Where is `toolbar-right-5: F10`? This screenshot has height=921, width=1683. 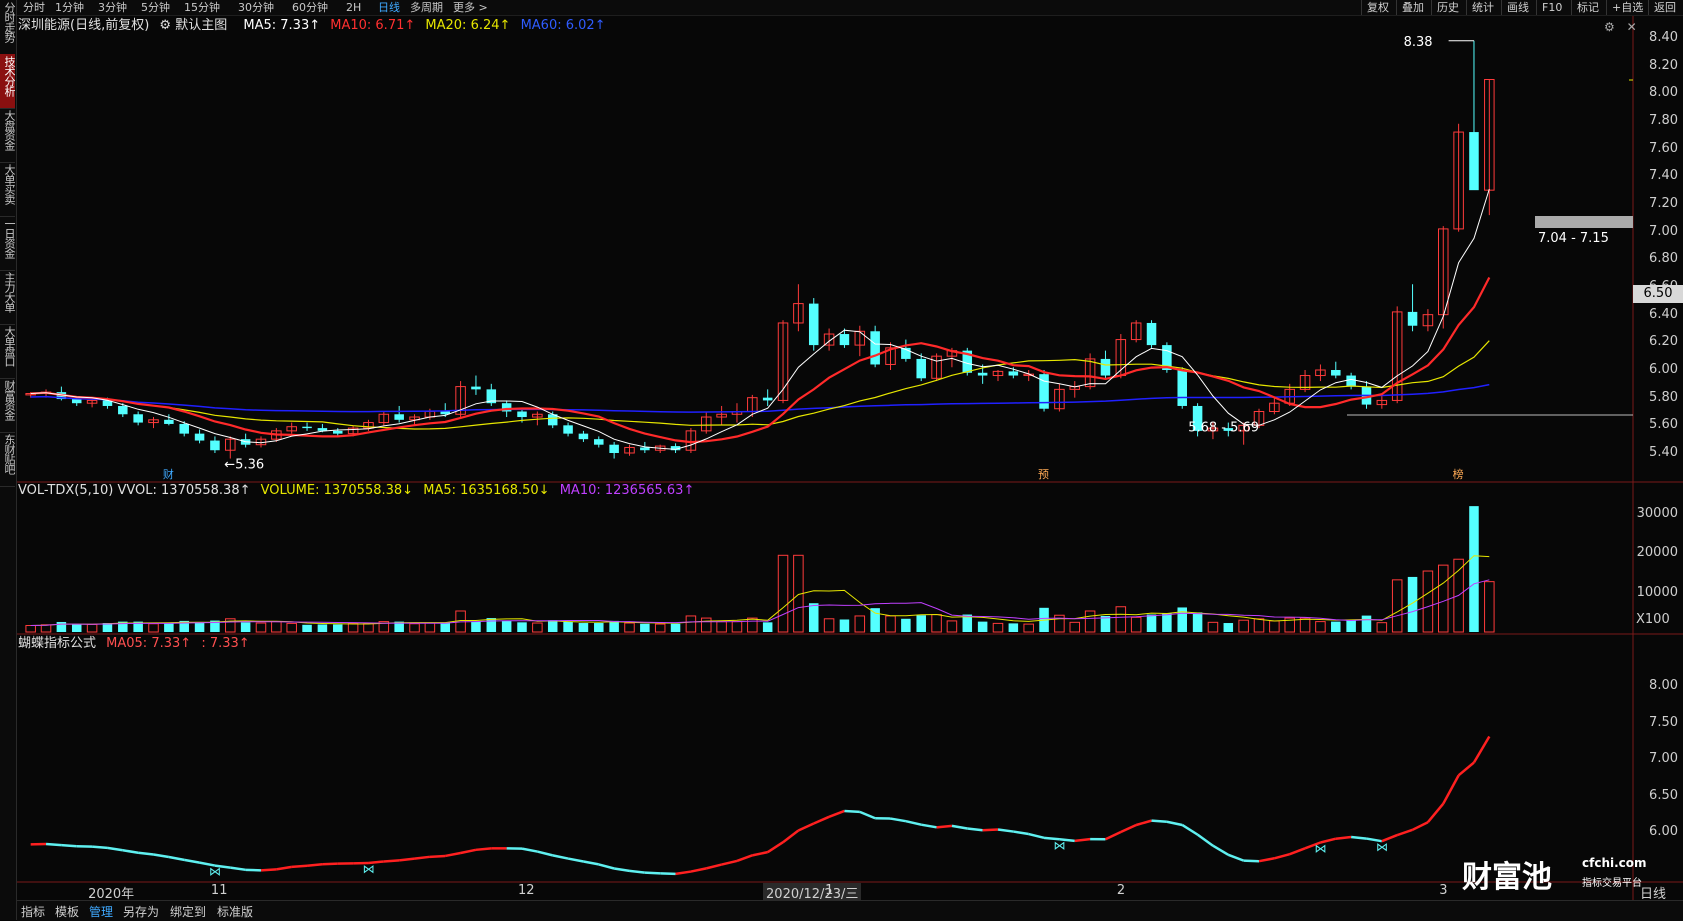 toolbar-right-5: F10 is located at coordinates (1551, 7).